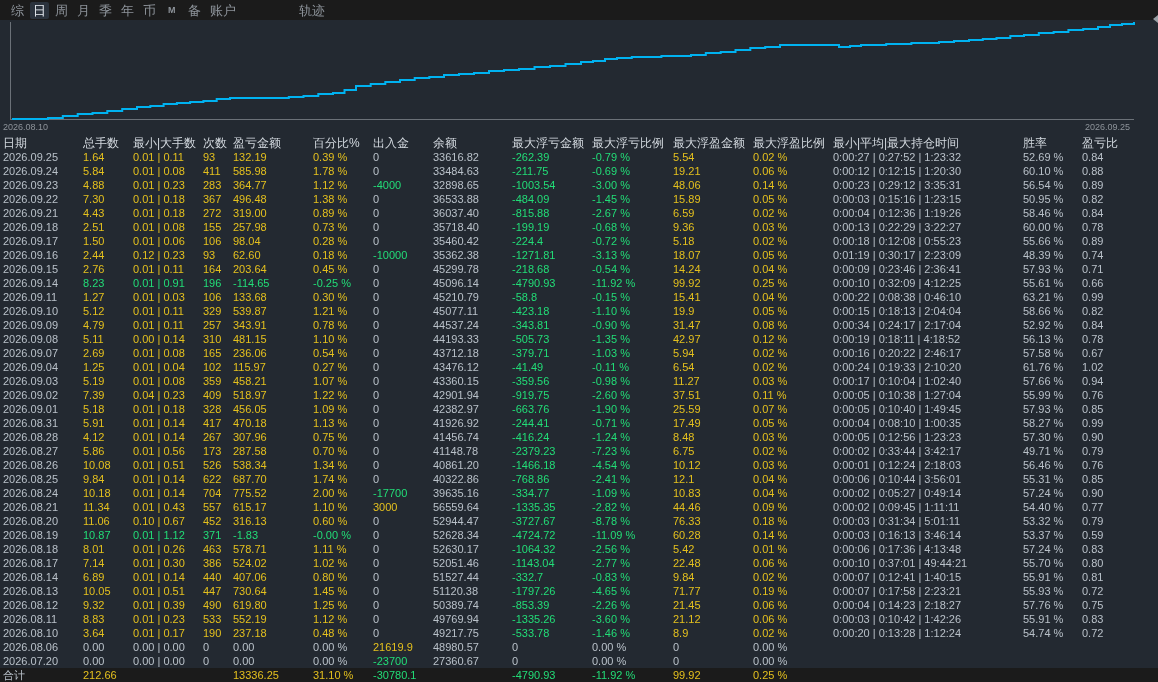 The image size is (1158, 682). I want to click on table-cell: 39635.16, so click(456, 493).